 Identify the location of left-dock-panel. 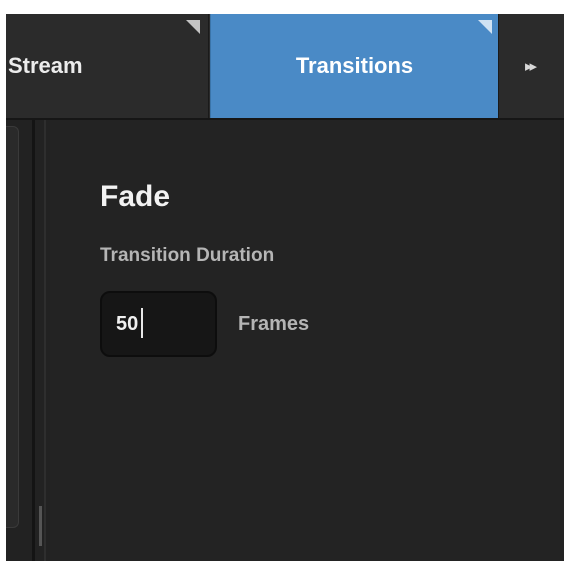
(12, 327).